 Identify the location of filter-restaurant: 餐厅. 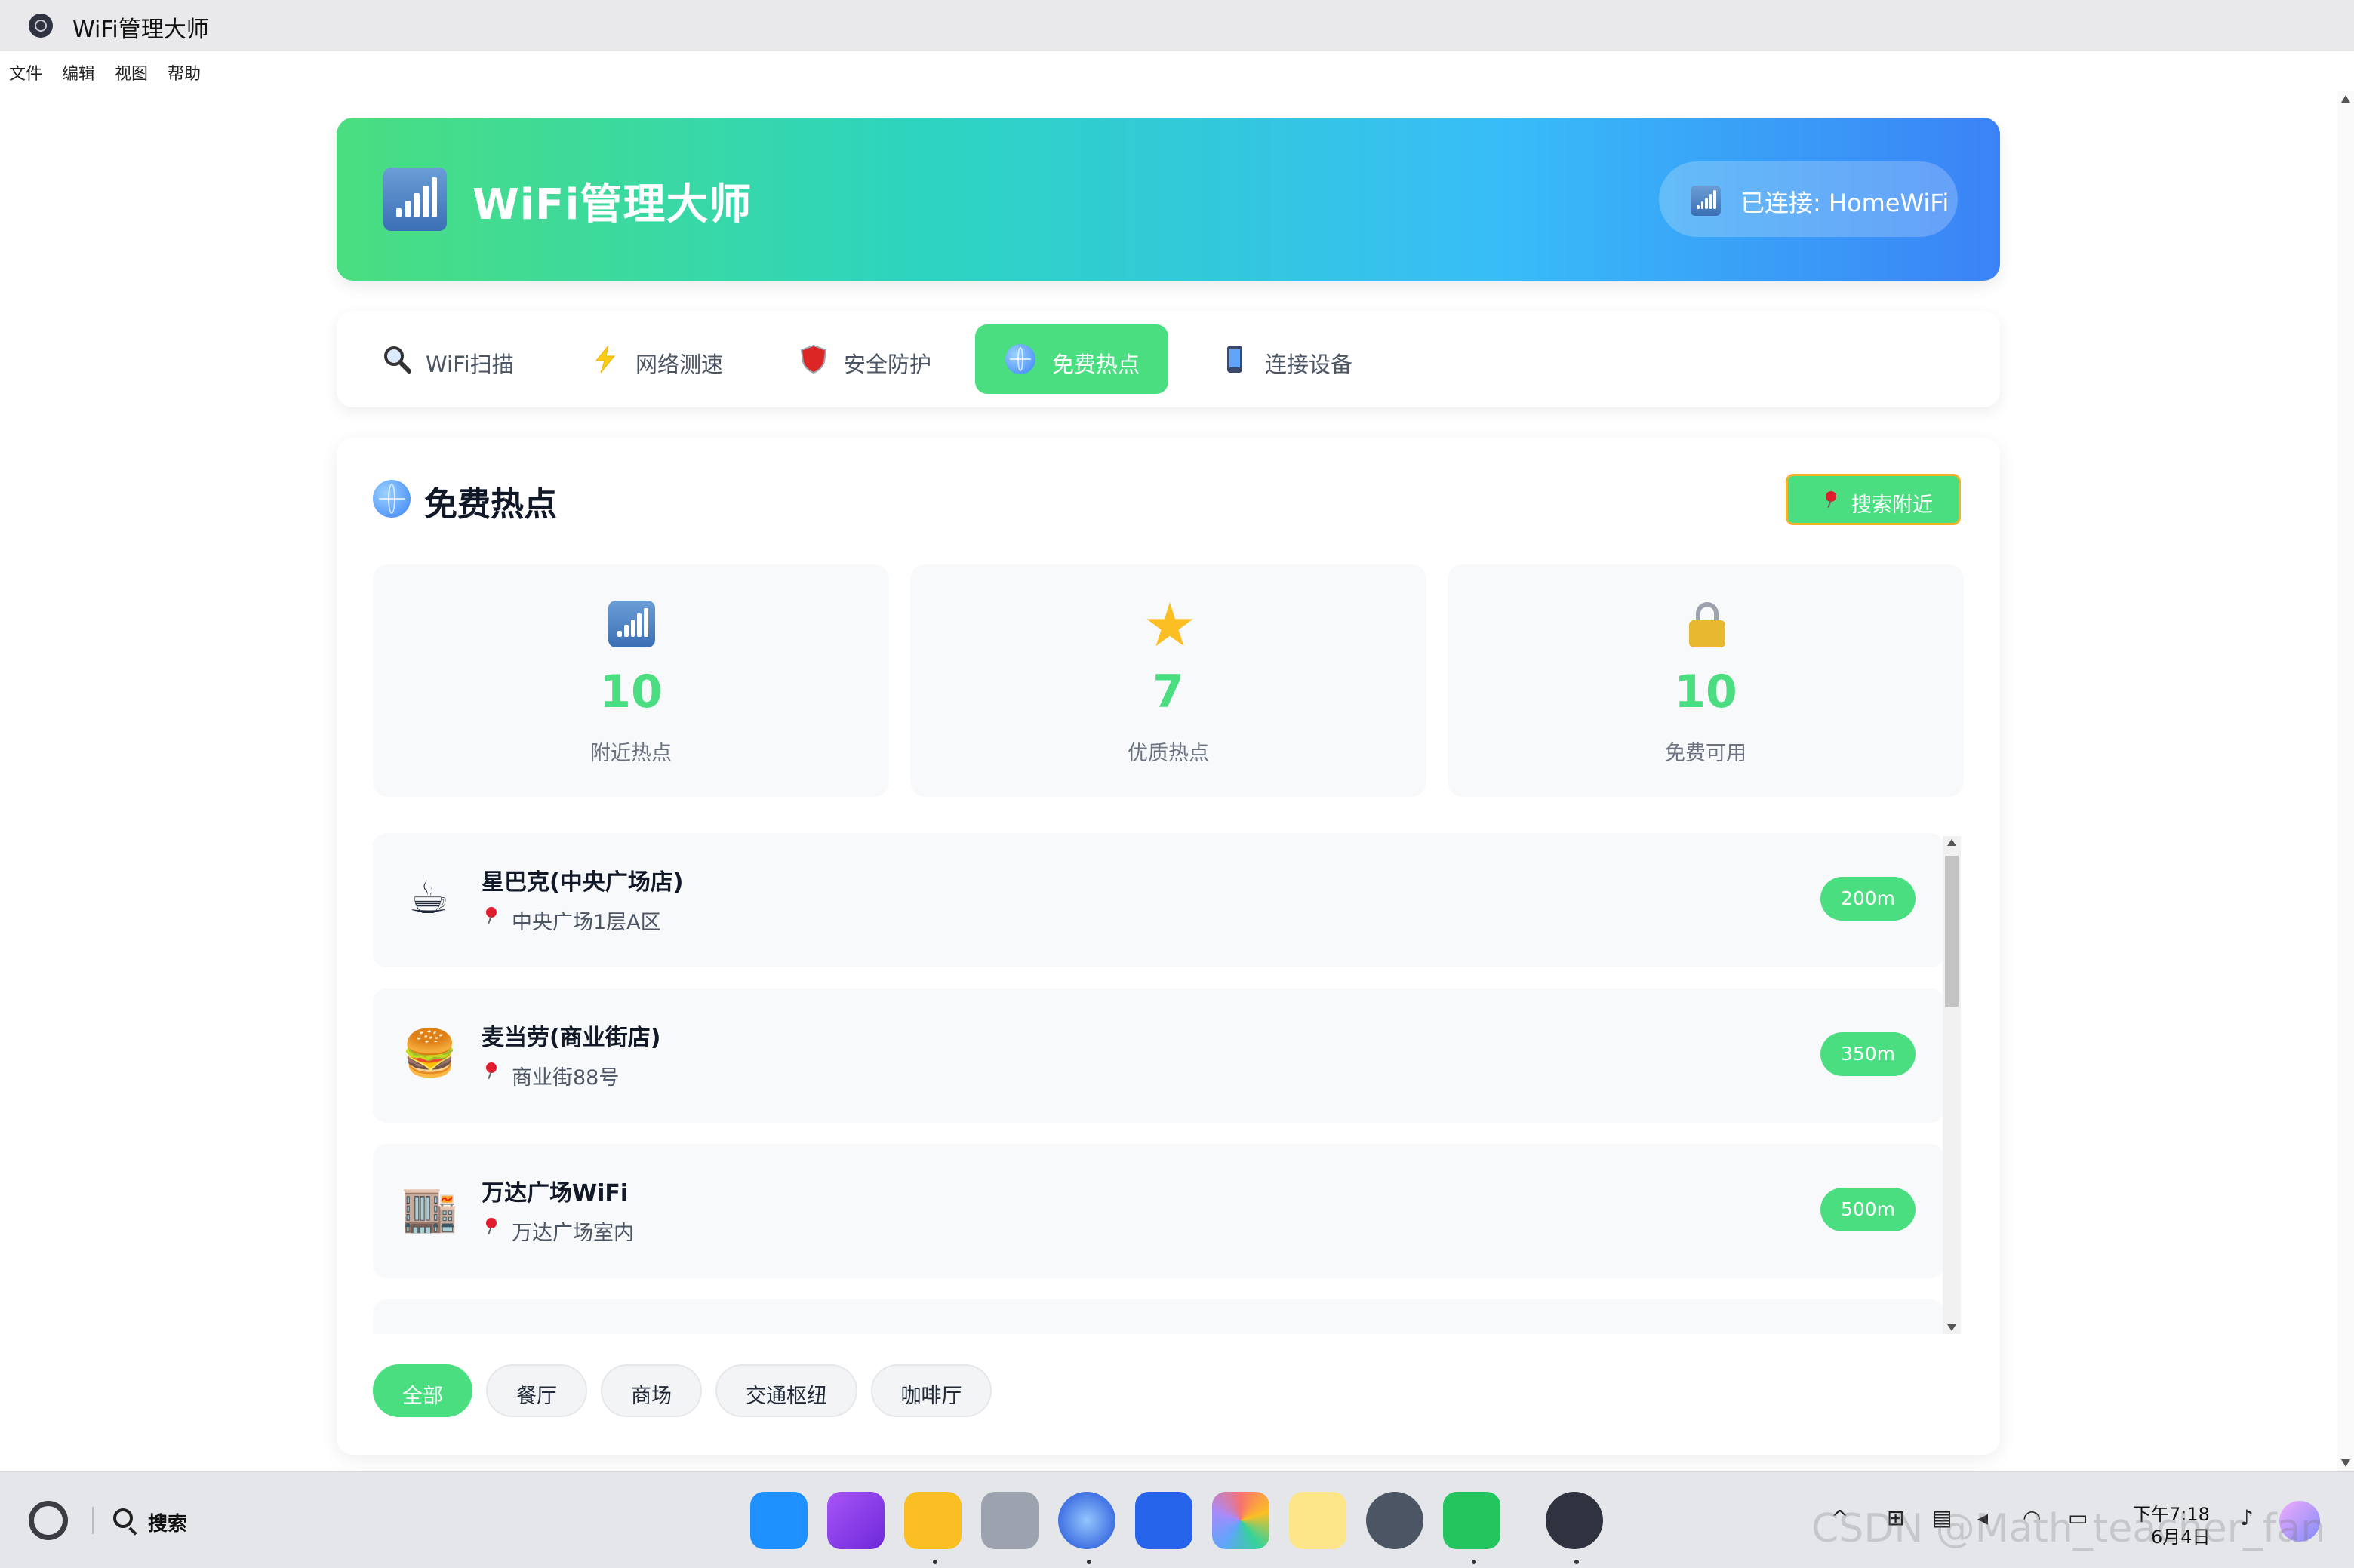
(536, 1390).